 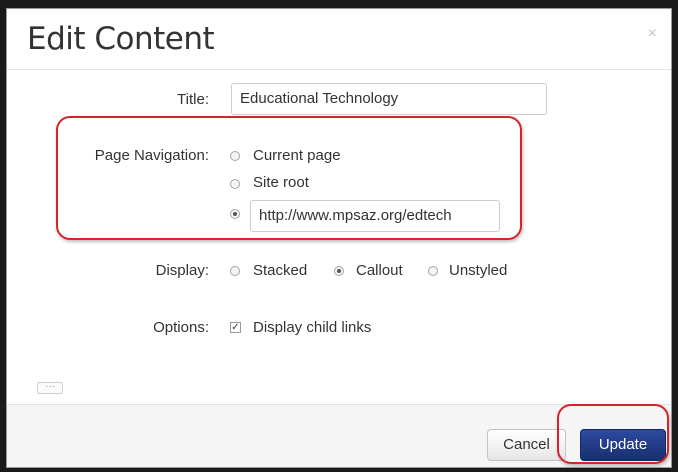 I want to click on close-icon: ×, so click(x=652, y=34).